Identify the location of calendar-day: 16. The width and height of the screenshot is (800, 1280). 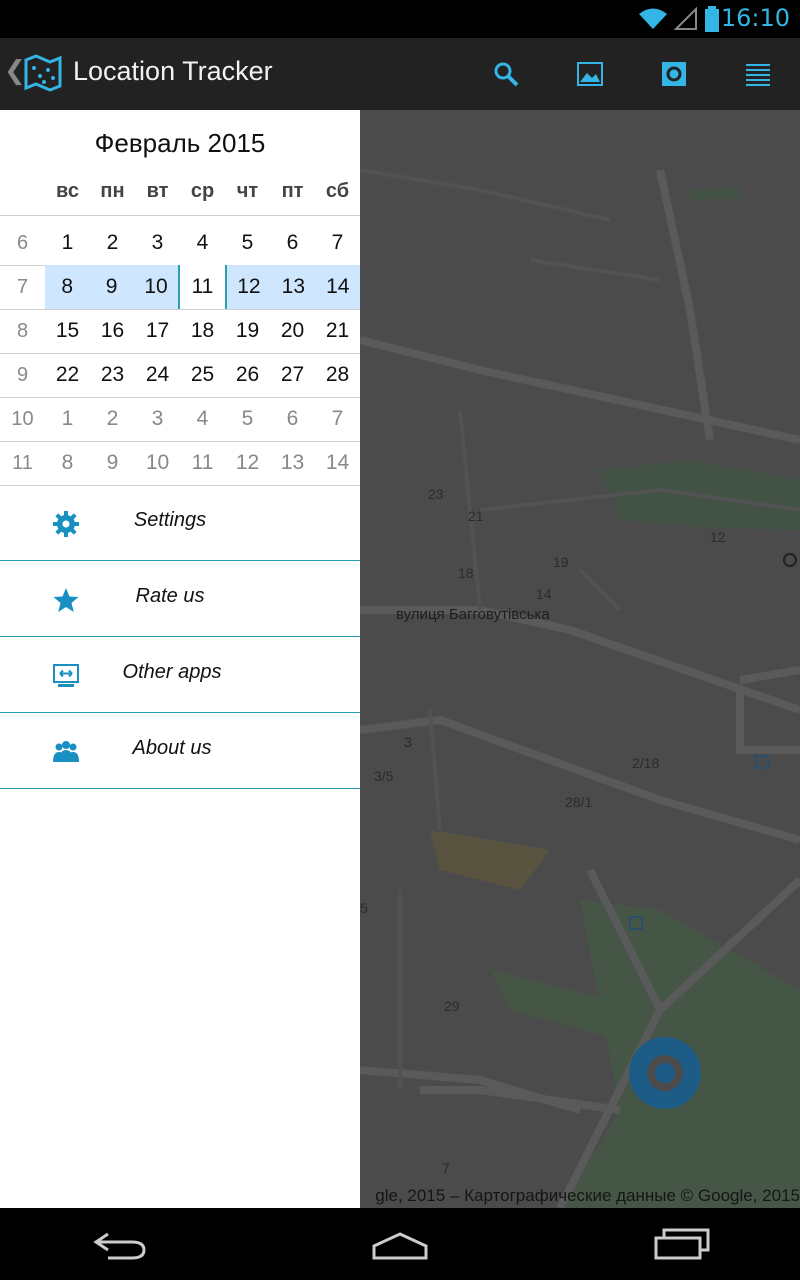
(112, 331).